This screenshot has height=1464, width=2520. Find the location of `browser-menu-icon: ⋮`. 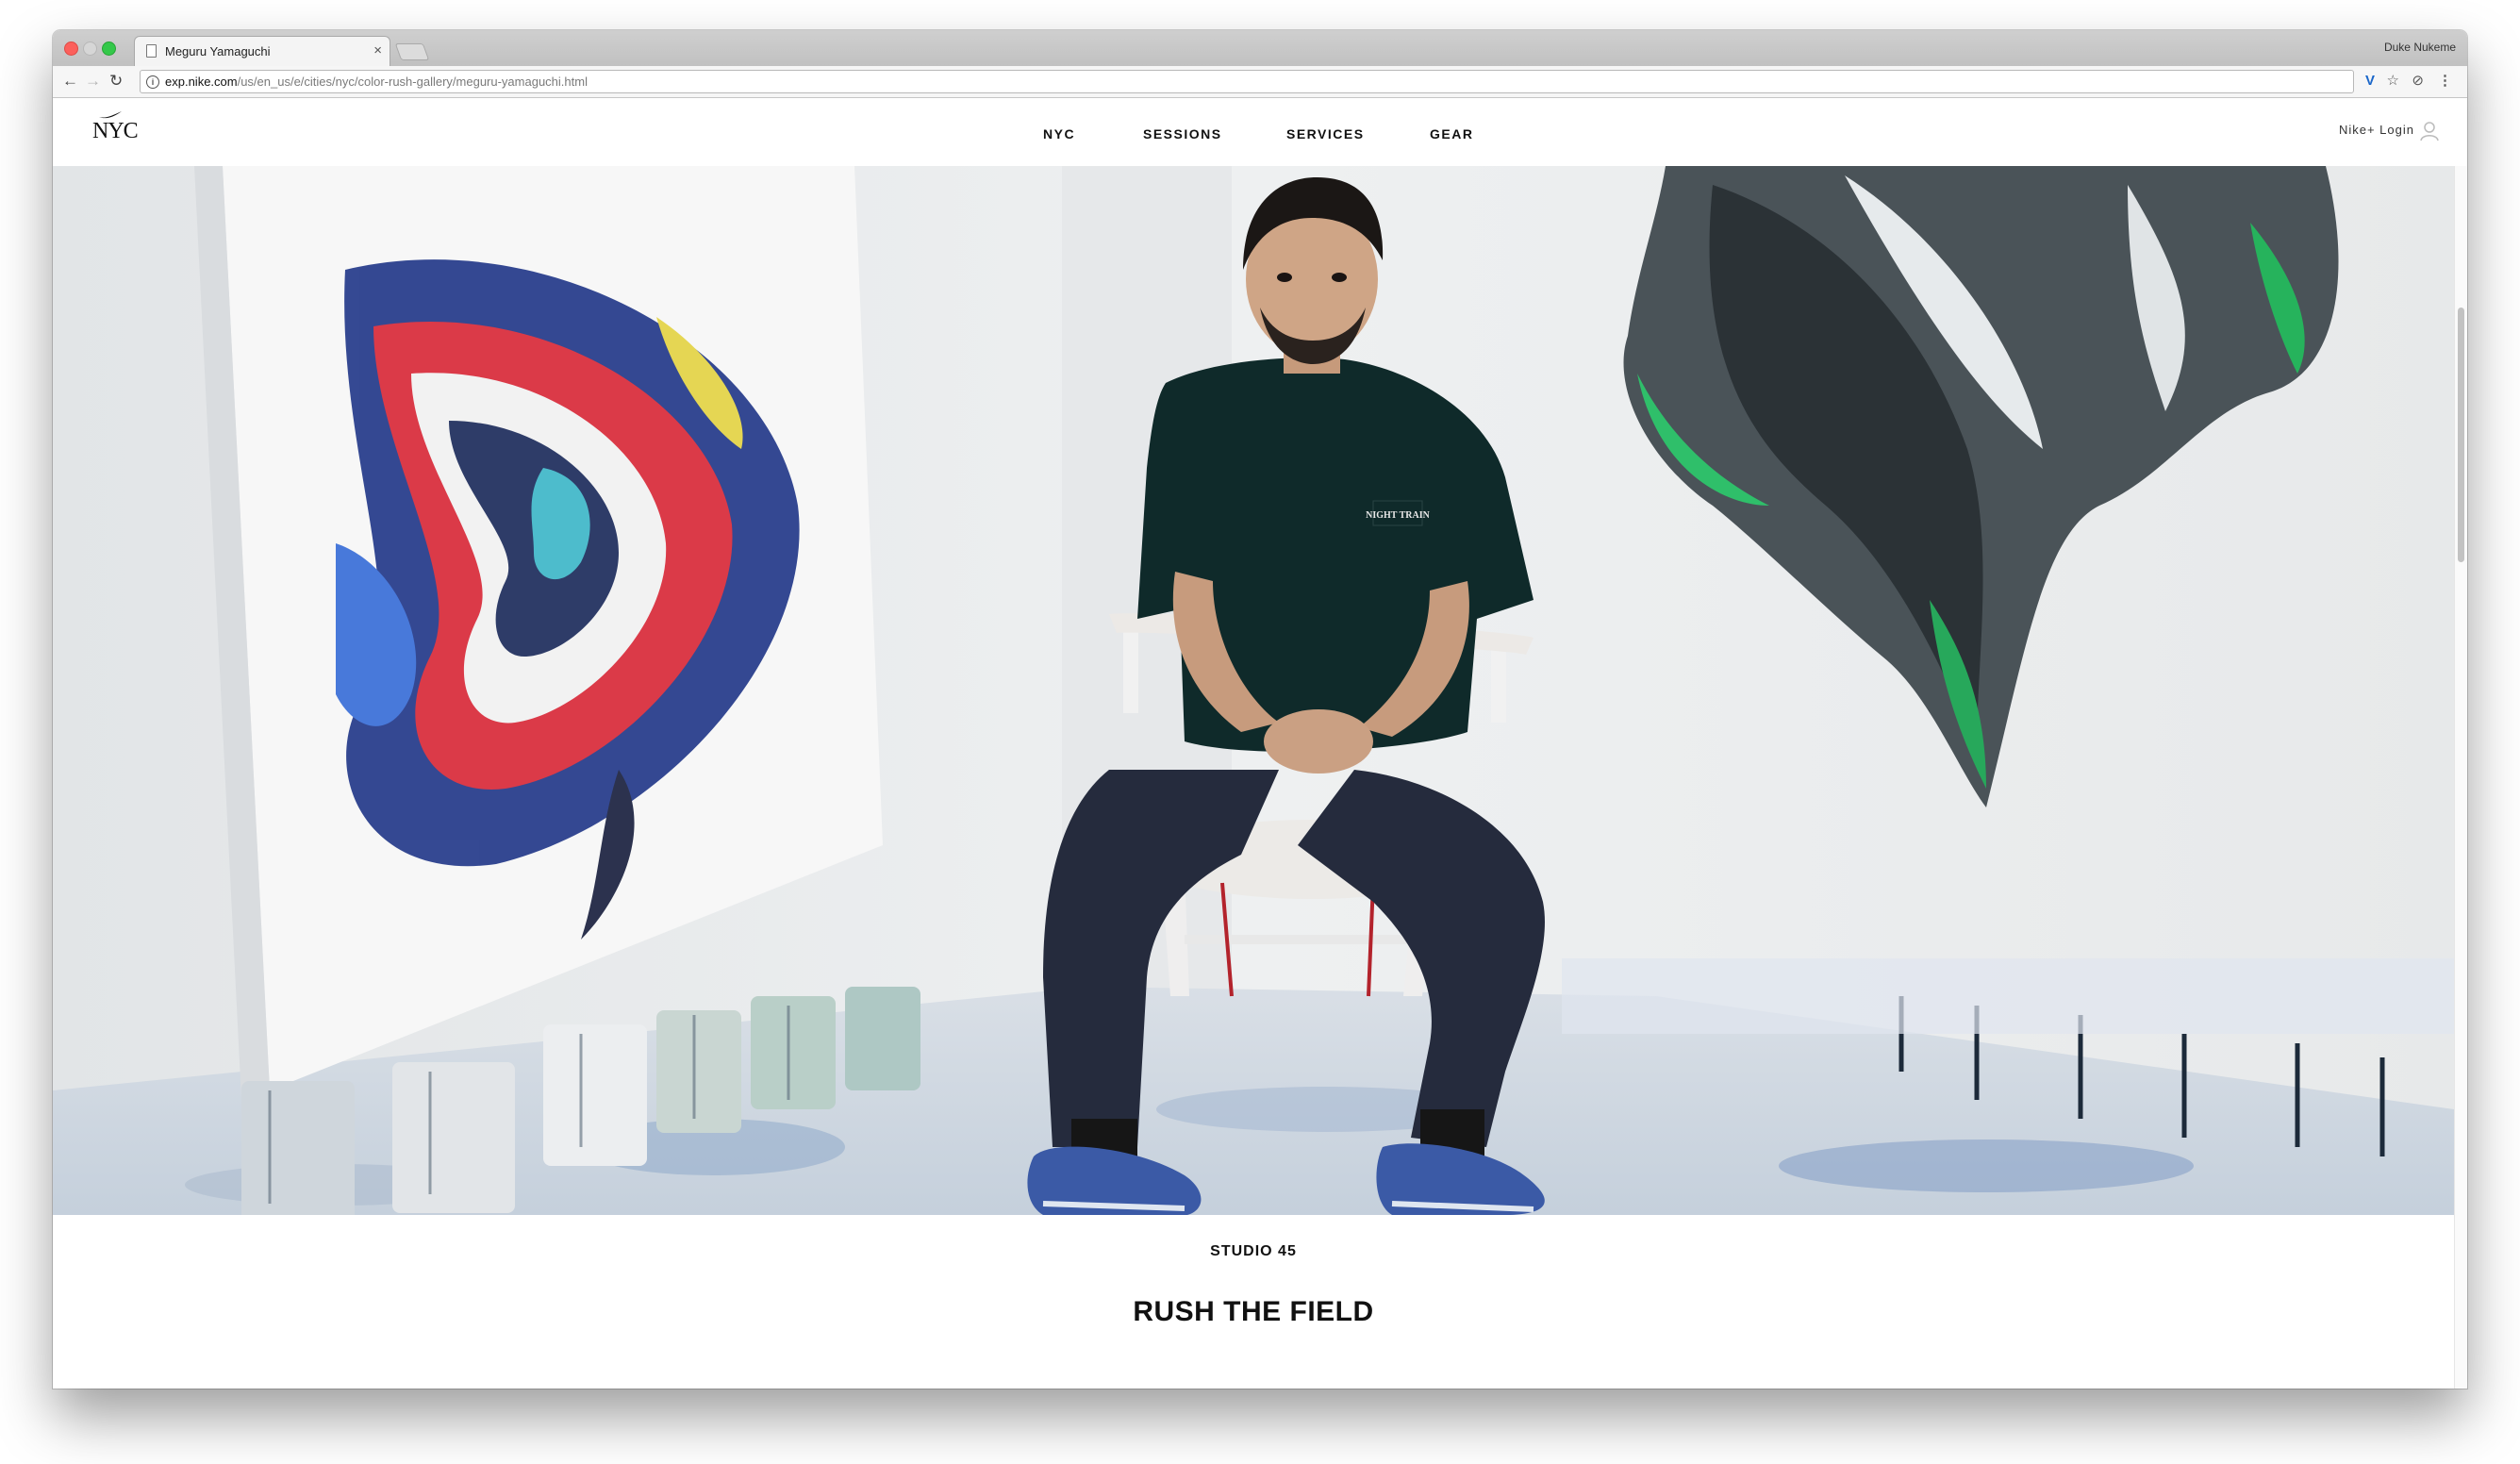

browser-menu-icon: ⋮ is located at coordinates (2445, 81).